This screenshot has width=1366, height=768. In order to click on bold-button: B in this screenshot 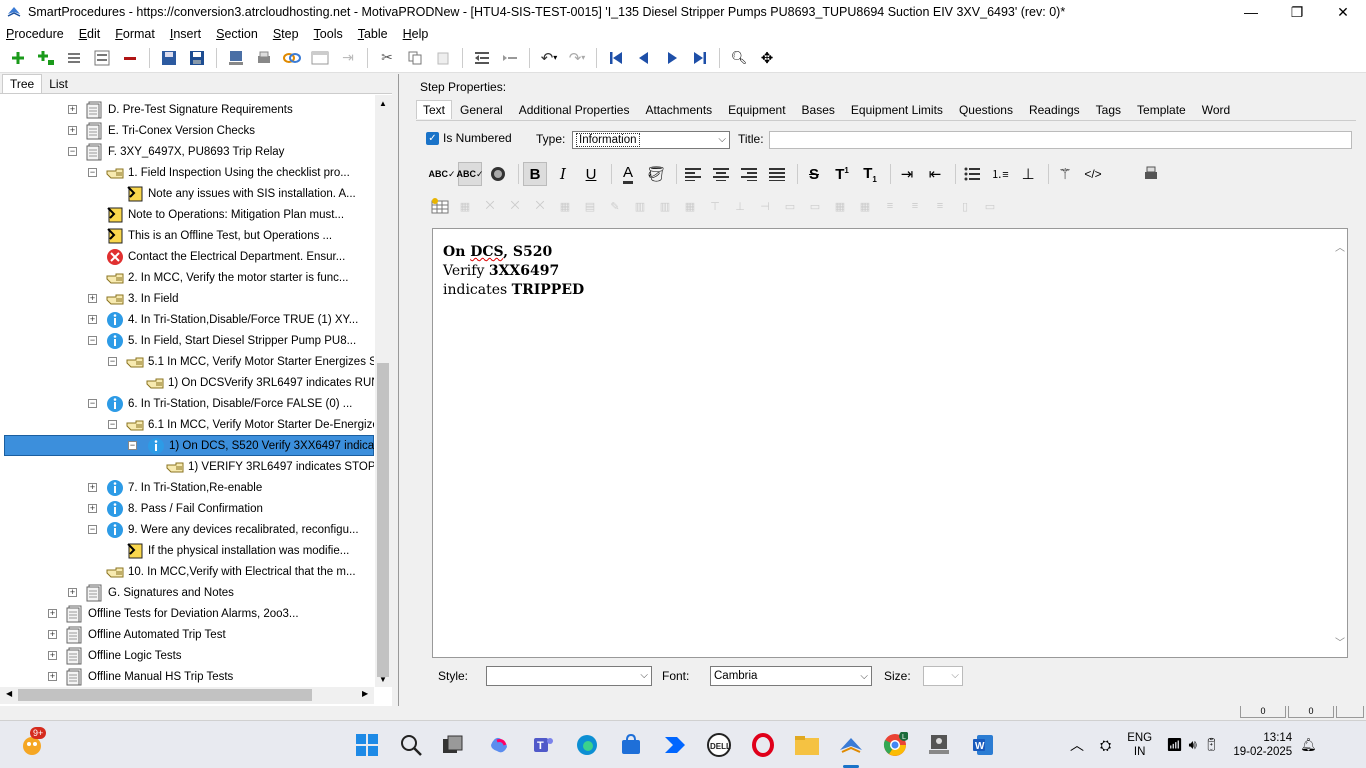, I will do `click(535, 174)`.